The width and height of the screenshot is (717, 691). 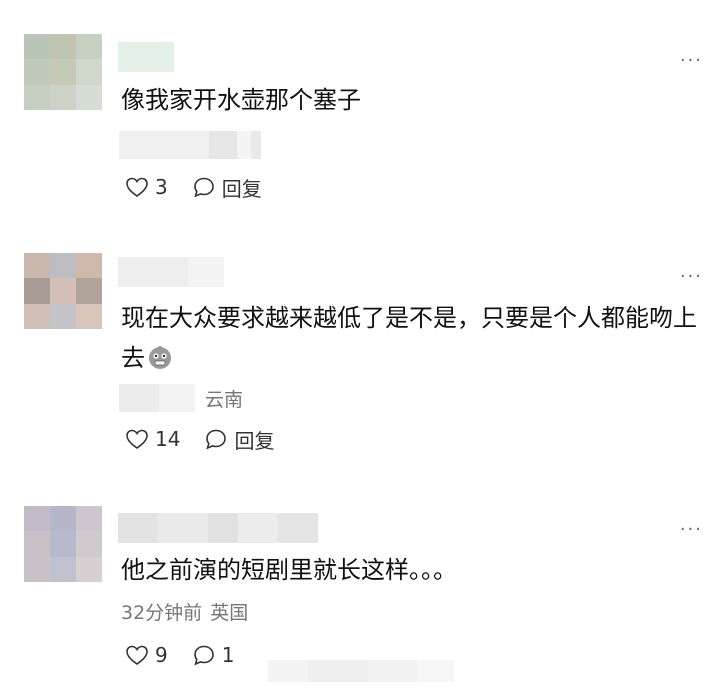 What do you see at coordinates (162, 613) in the screenshot?
I see `timestamp: 32分钟前` at bounding box center [162, 613].